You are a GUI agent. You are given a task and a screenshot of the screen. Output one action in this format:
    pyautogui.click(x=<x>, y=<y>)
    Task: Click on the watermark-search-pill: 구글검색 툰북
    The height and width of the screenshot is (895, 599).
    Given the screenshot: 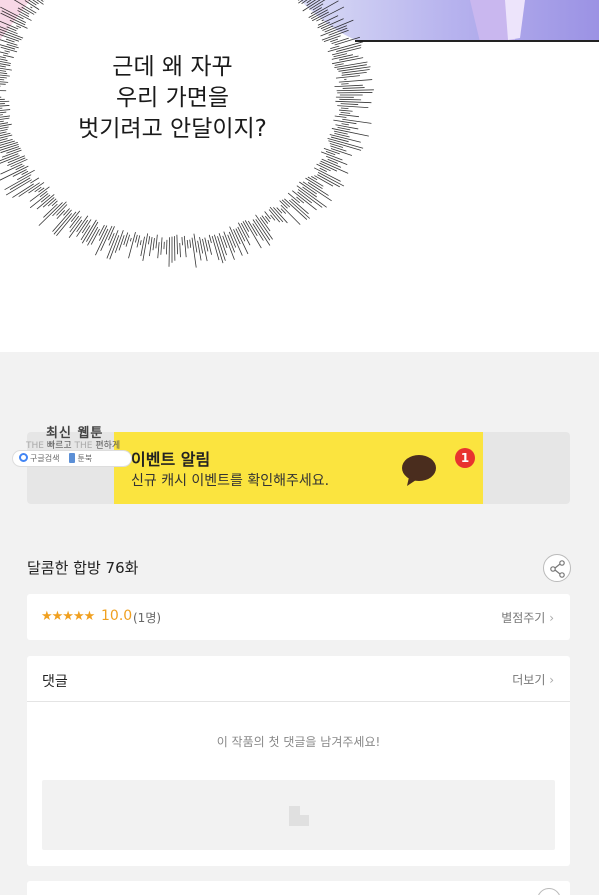 What is the action you would take?
    pyautogui.click(x=72, y=458)
    